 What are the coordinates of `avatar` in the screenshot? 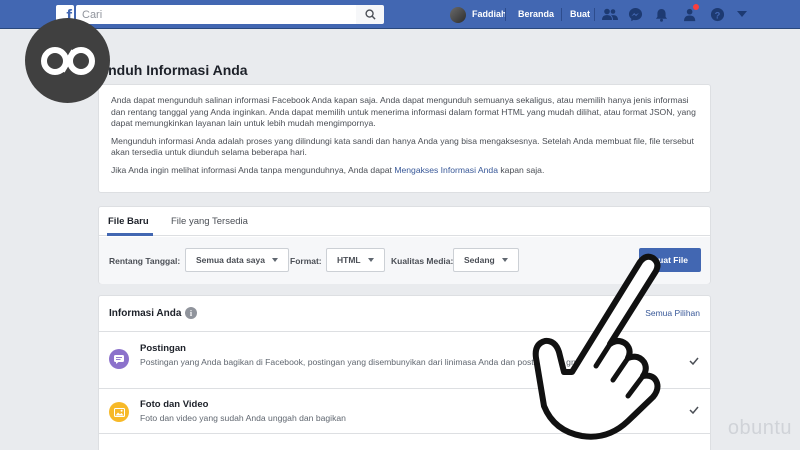 It's located at (458, 14).